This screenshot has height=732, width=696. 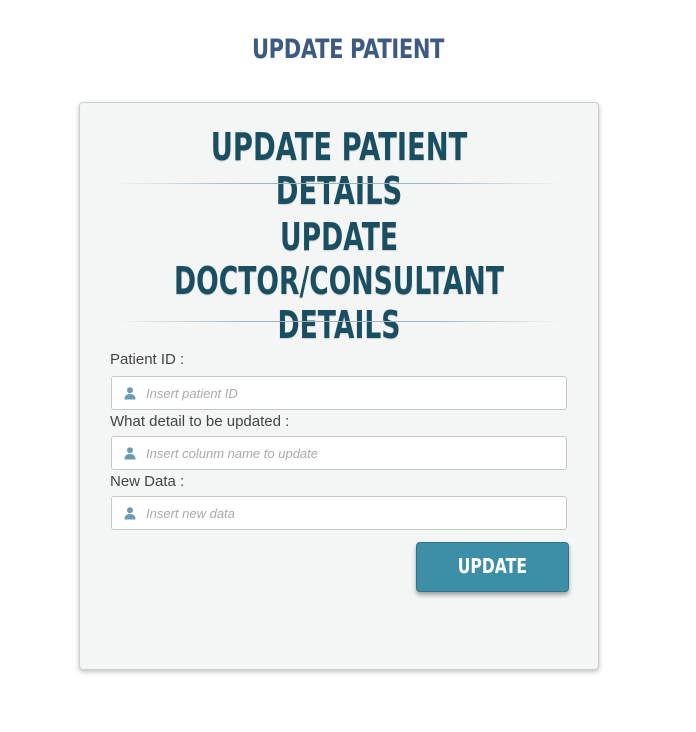 What do you see at coordinates (356, 513) in the screenshot?
I see `new-data-input` at bounding box center [356, 513].